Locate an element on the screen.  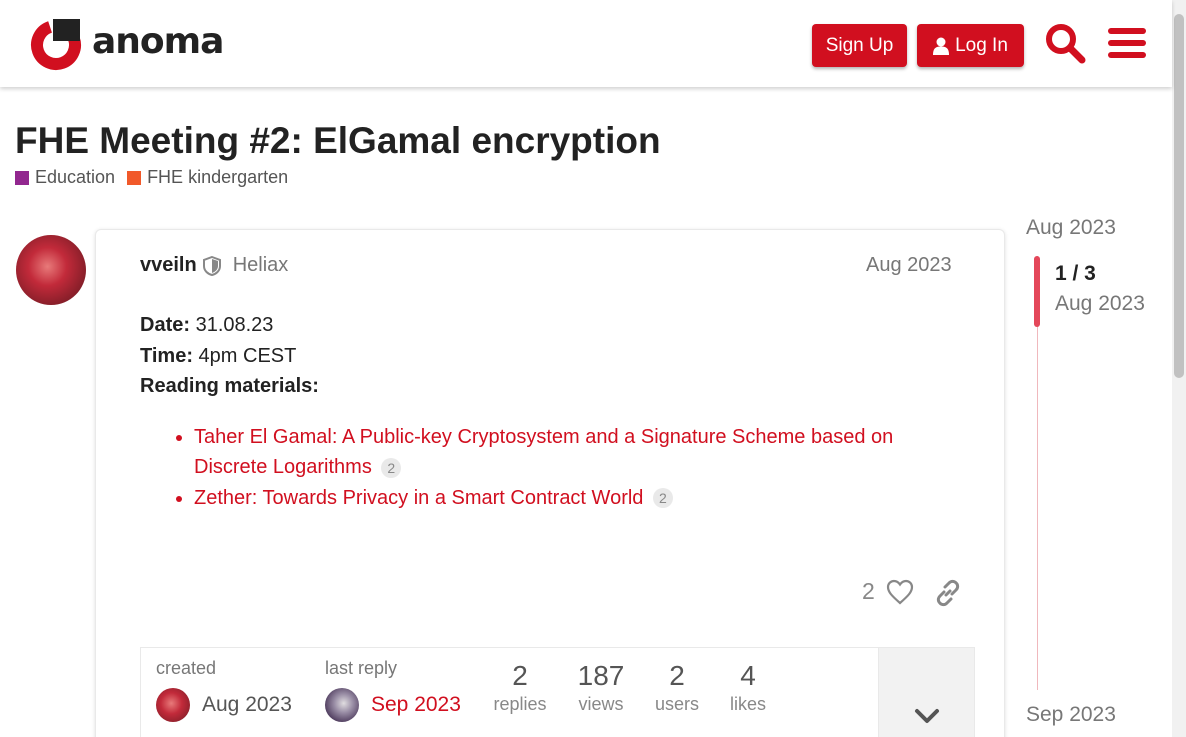
stat-users: 2 users is located at coordinates (677, 687).